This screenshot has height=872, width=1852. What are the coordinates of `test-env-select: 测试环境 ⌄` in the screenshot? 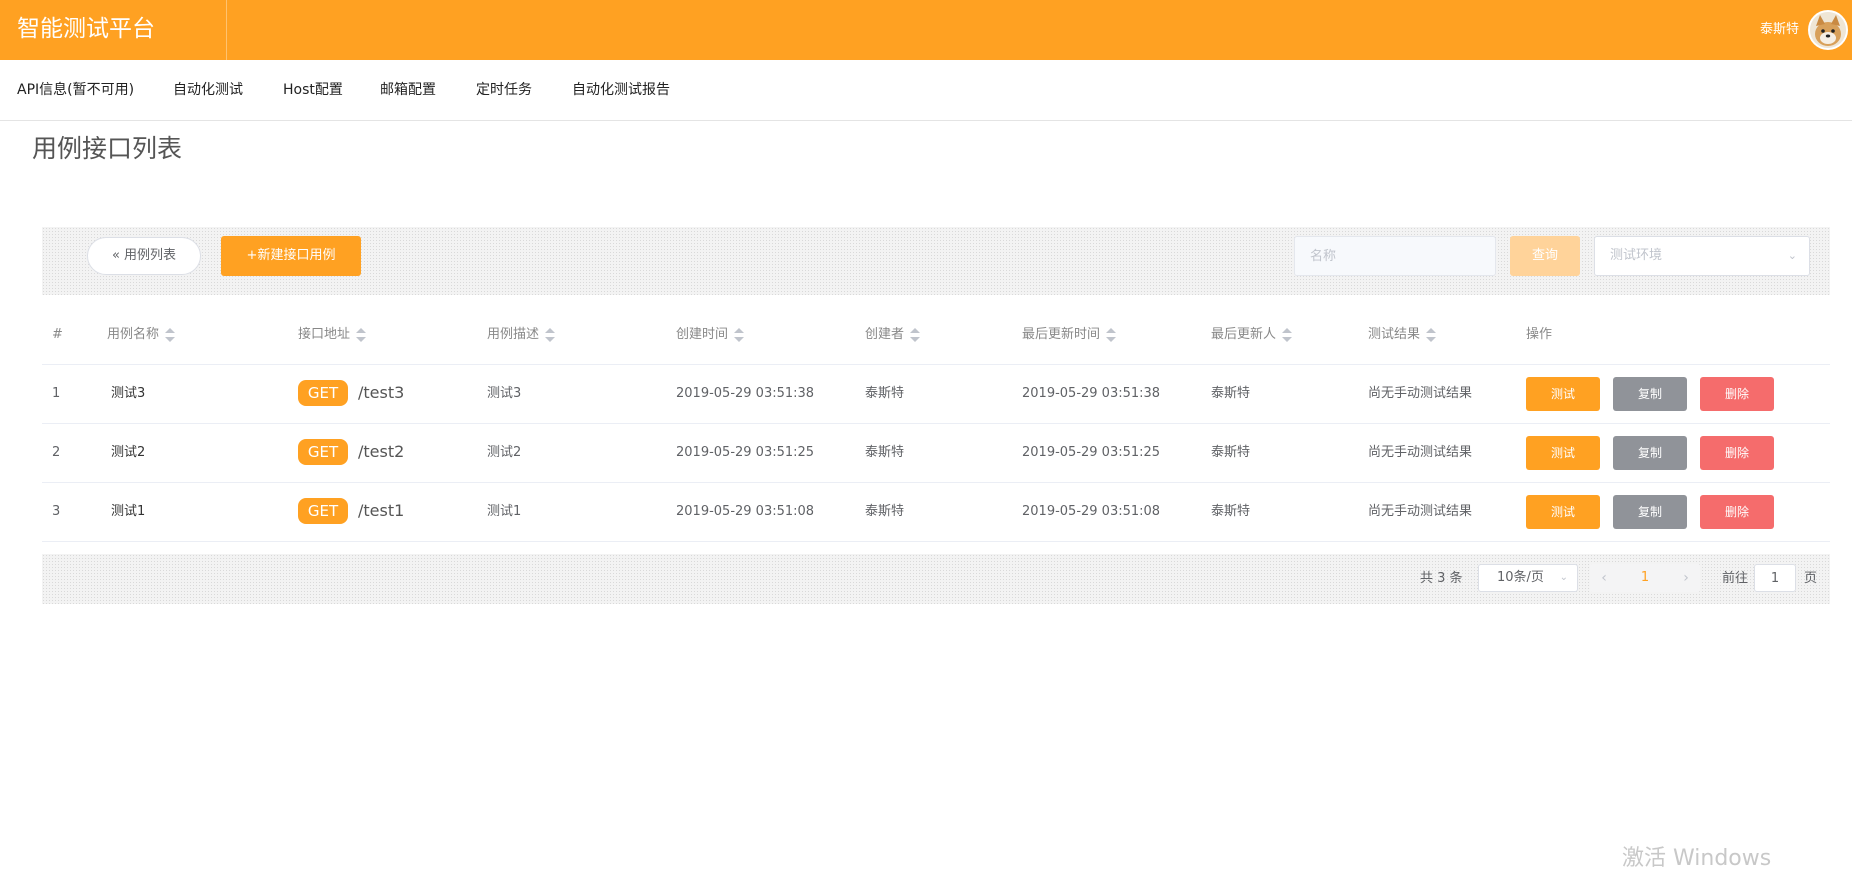 It's located at (1702, 256).